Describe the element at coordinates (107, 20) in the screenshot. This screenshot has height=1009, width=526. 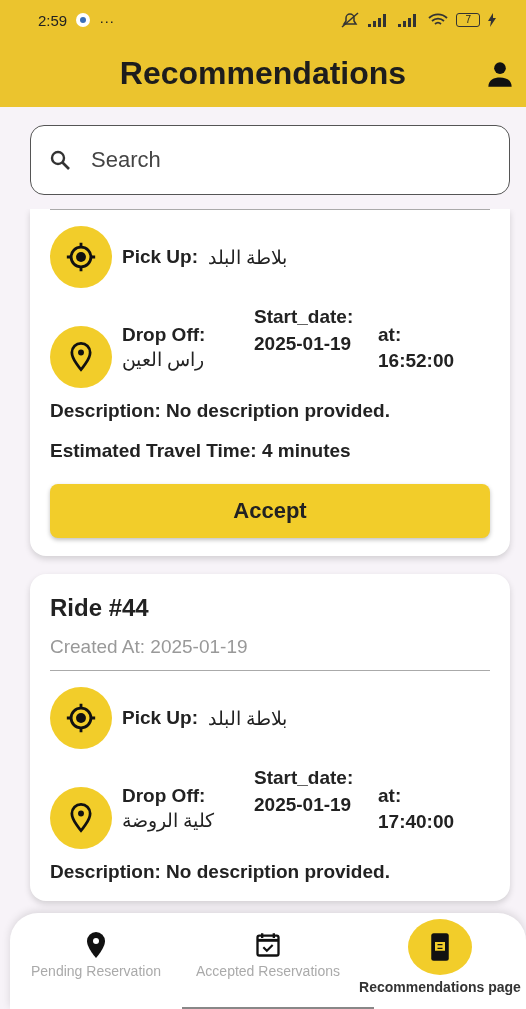
I see `more-indicator: ···` at that location.